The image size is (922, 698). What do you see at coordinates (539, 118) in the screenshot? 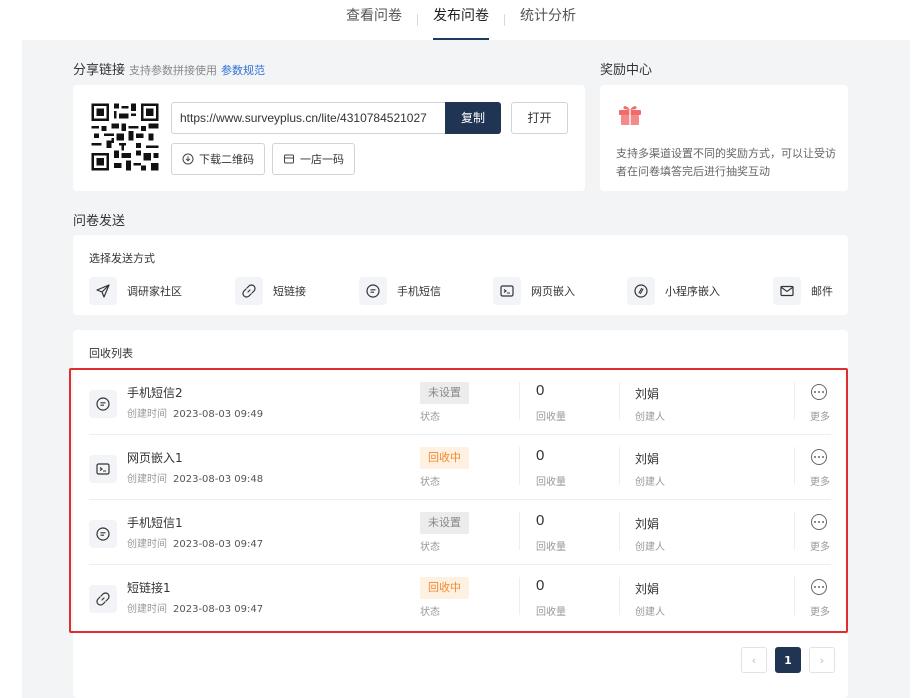
I see `open-button: 打开` at bounding box center [539, 118].